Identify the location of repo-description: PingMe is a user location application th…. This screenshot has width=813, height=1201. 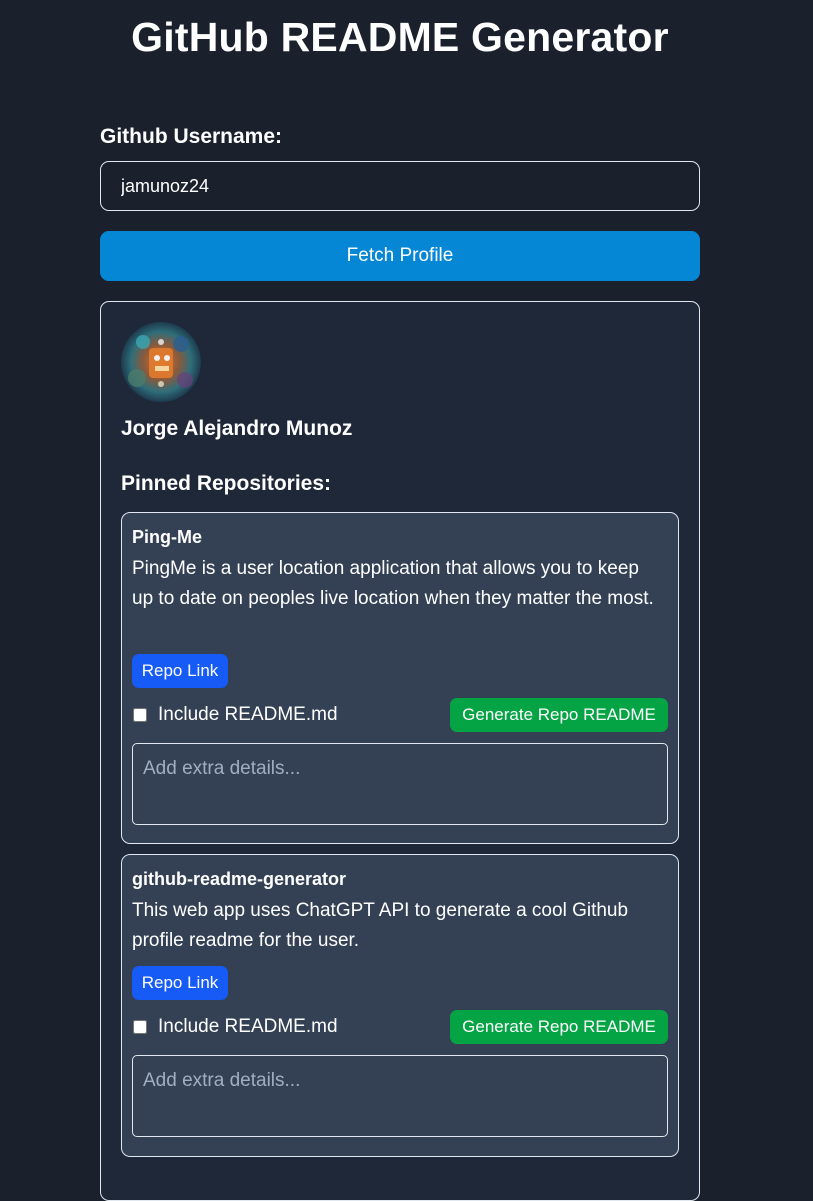
(393, 583).